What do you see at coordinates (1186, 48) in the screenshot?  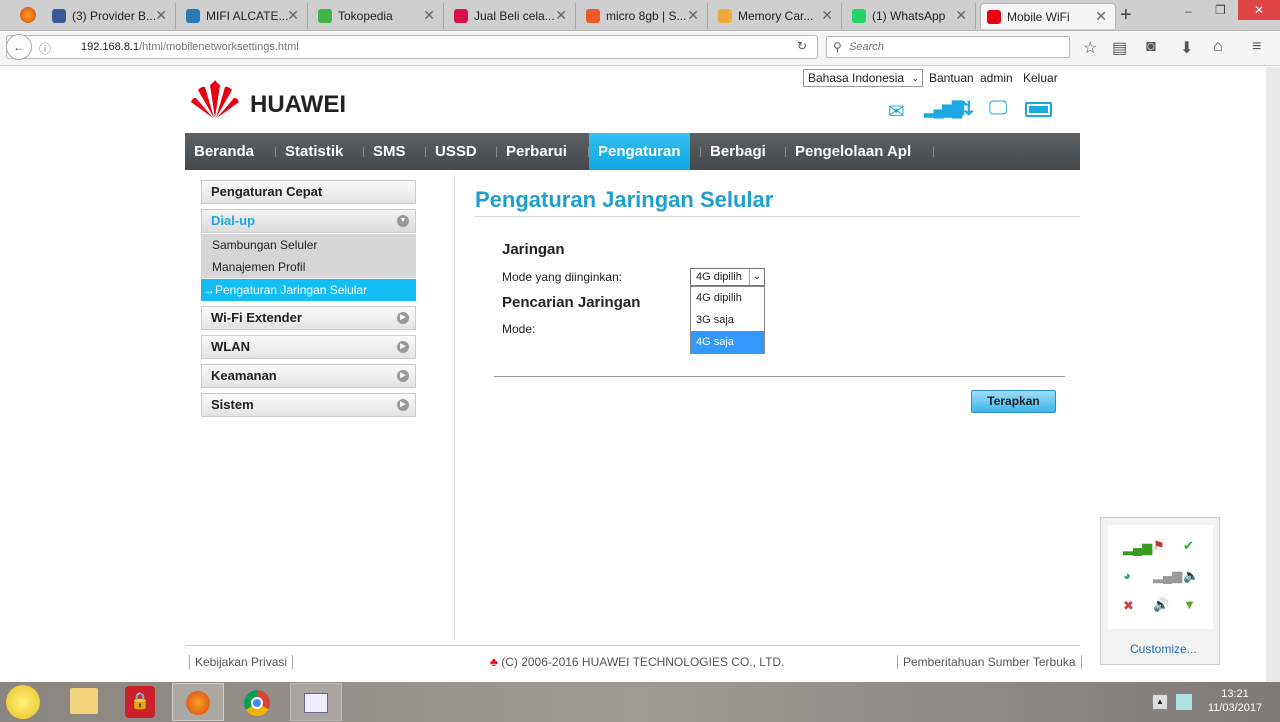 I see `download-icon: ⬇` at bounding box center [1186, 48].